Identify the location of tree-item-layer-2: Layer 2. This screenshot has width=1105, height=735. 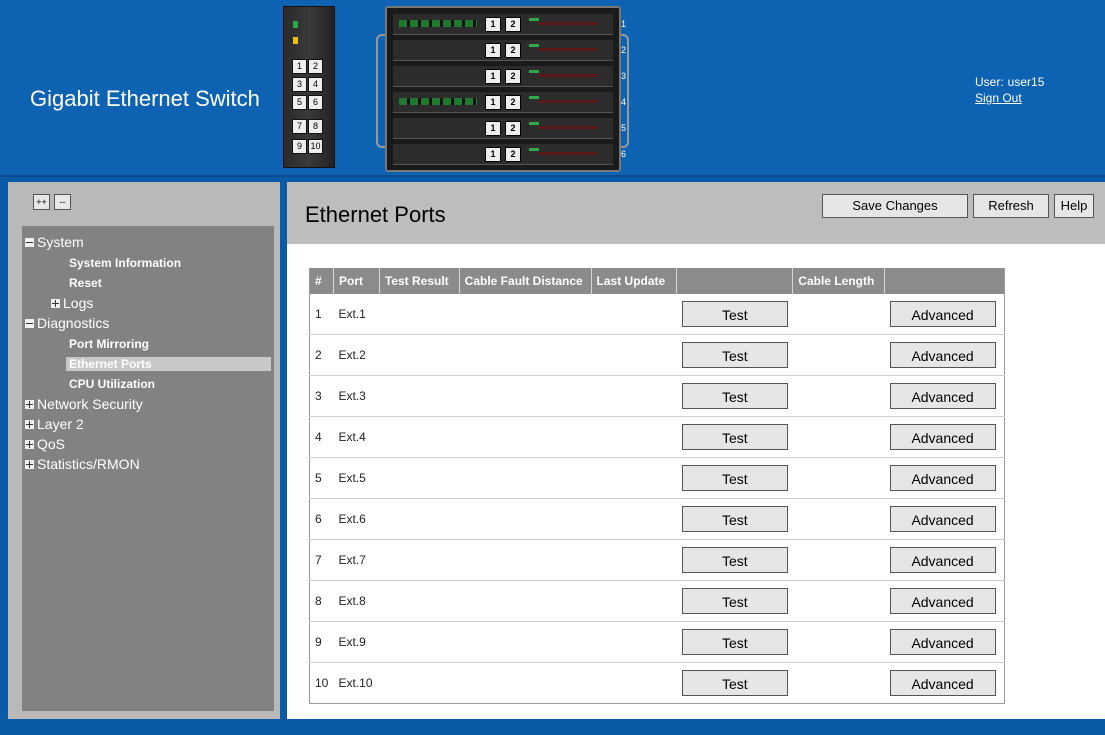
(54, 424).